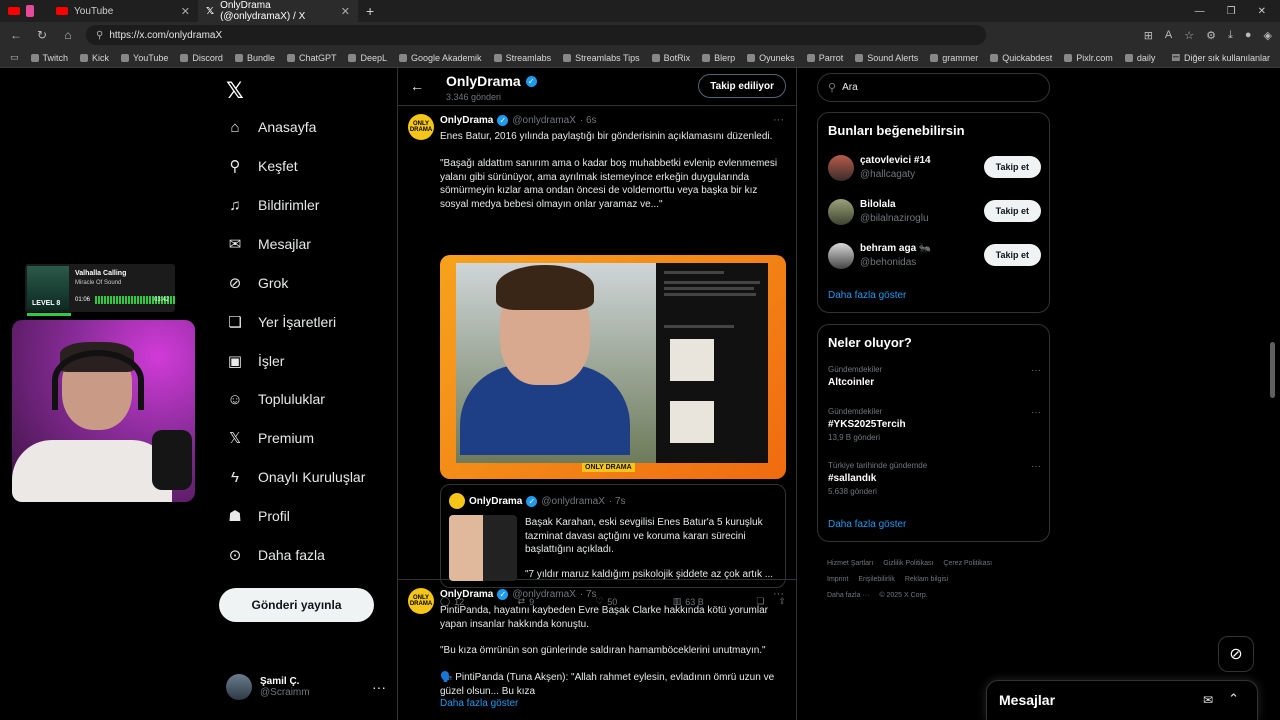 The height and width of the screenshot is (720, 1280). What do you see at coordinates (601, 58) in the screenshot?
I see `bookmark-item: Streamlabs Tips` at bounding box center [601, 58].